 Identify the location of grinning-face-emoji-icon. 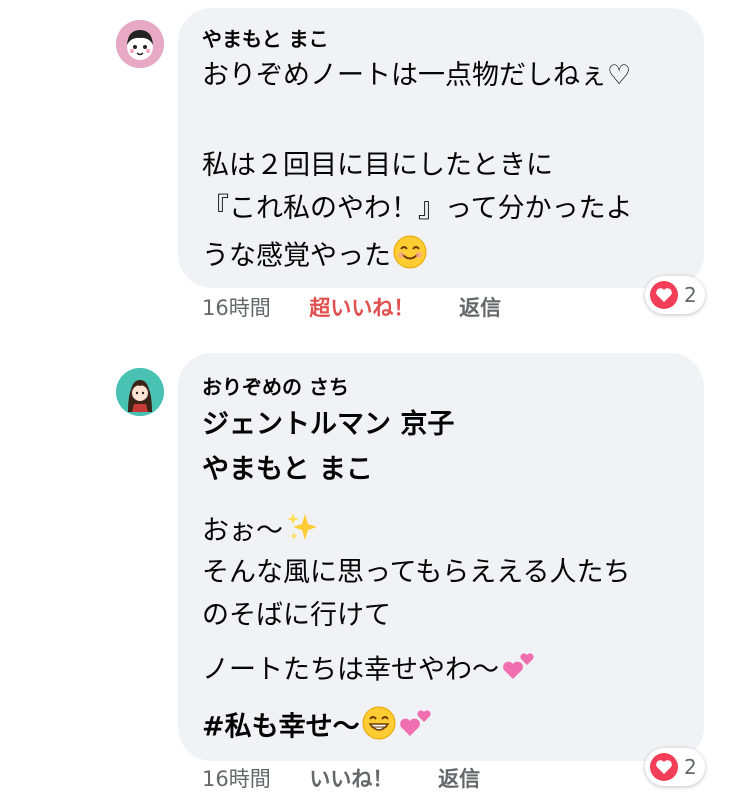
(379, 728).